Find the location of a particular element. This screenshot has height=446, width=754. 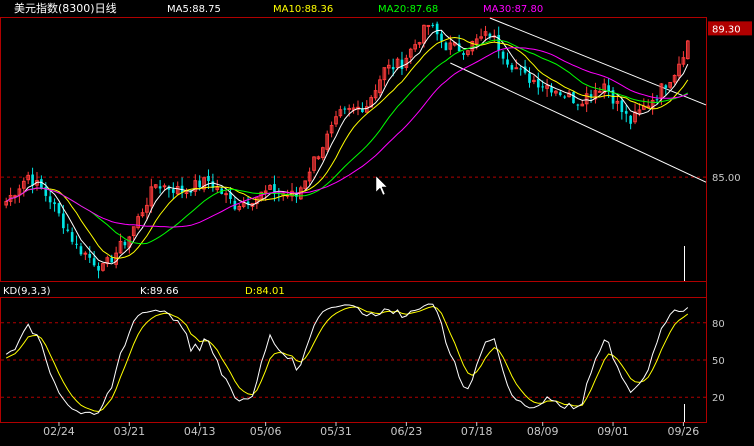

date-label: 05/31 is located at coordinates (336, 431).